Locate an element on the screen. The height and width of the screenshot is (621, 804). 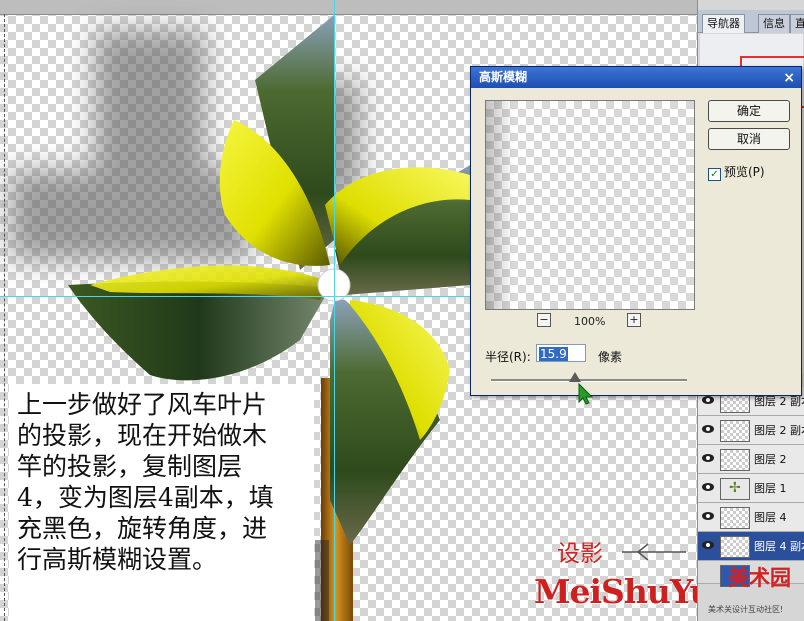
guide-vertical is located at coordinates (334, 310).